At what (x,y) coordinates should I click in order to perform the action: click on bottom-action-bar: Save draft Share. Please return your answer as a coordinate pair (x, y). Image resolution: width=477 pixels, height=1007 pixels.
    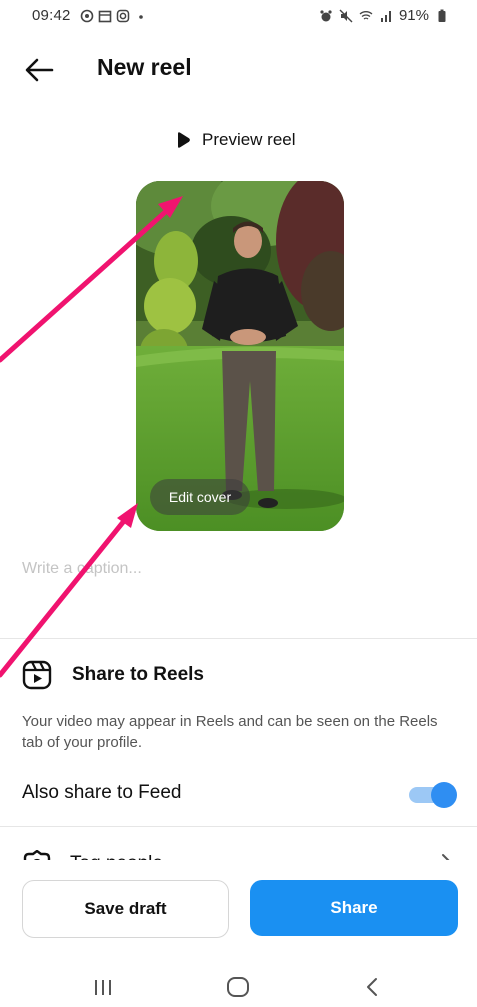
    Looking at the image, I should click on (238, 910).